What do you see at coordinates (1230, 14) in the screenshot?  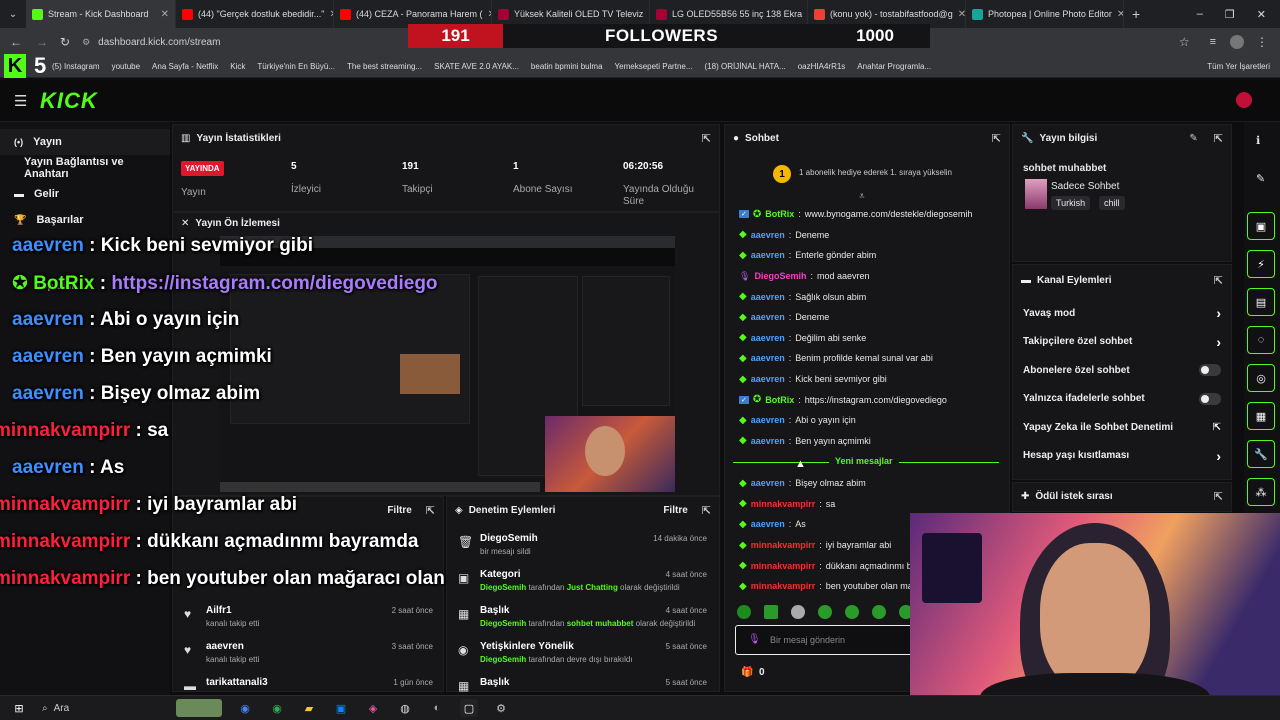 I see `restore-icon: ❐` at bounding box center [1230, 14].